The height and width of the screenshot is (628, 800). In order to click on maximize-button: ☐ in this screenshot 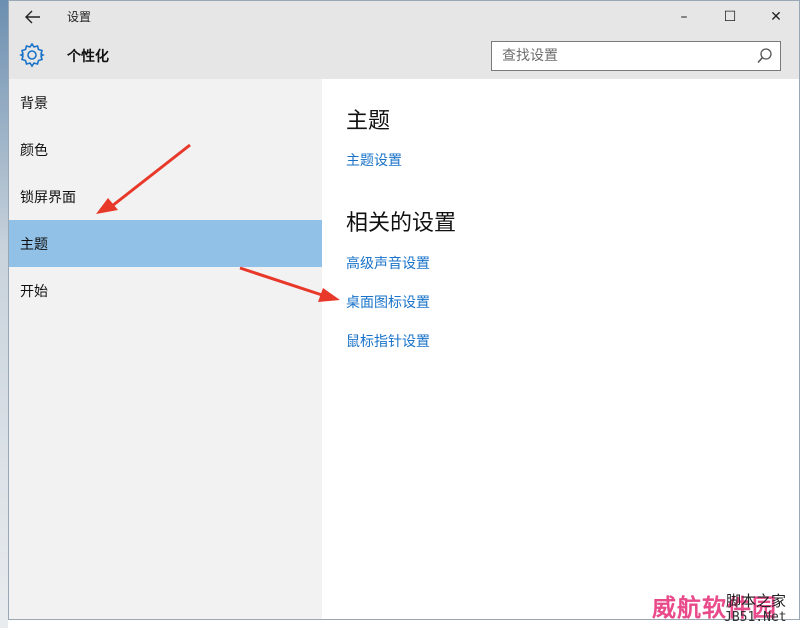, I will do `click(730, 17)`.